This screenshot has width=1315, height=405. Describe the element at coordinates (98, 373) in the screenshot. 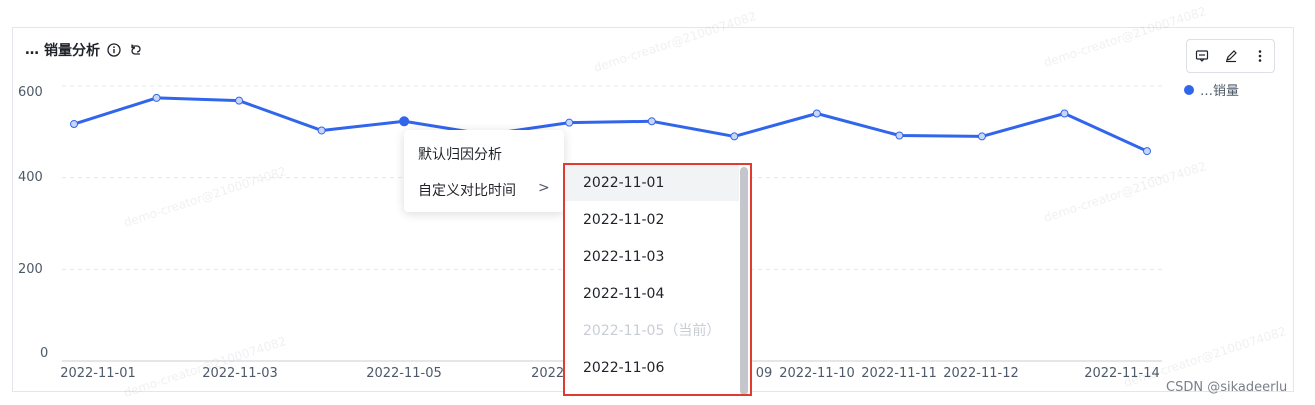

I see `x-tick-label: 2022-11-01` at that location.